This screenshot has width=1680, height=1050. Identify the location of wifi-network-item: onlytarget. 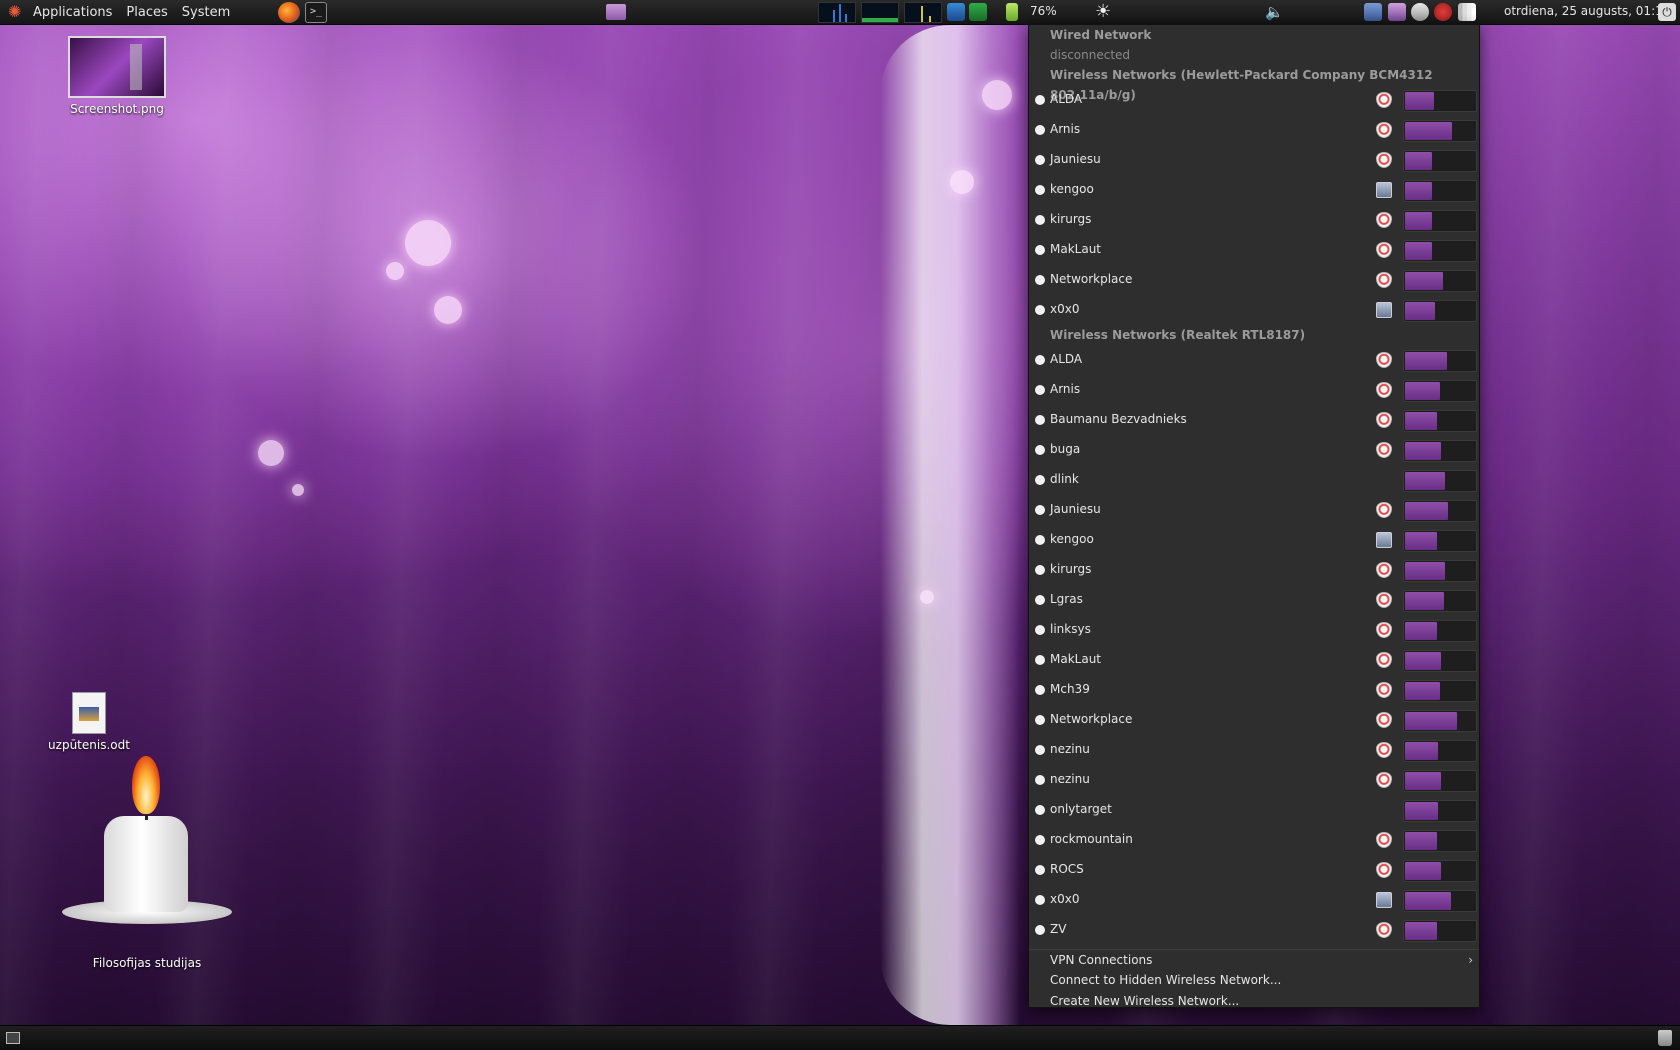
(1254, 810).